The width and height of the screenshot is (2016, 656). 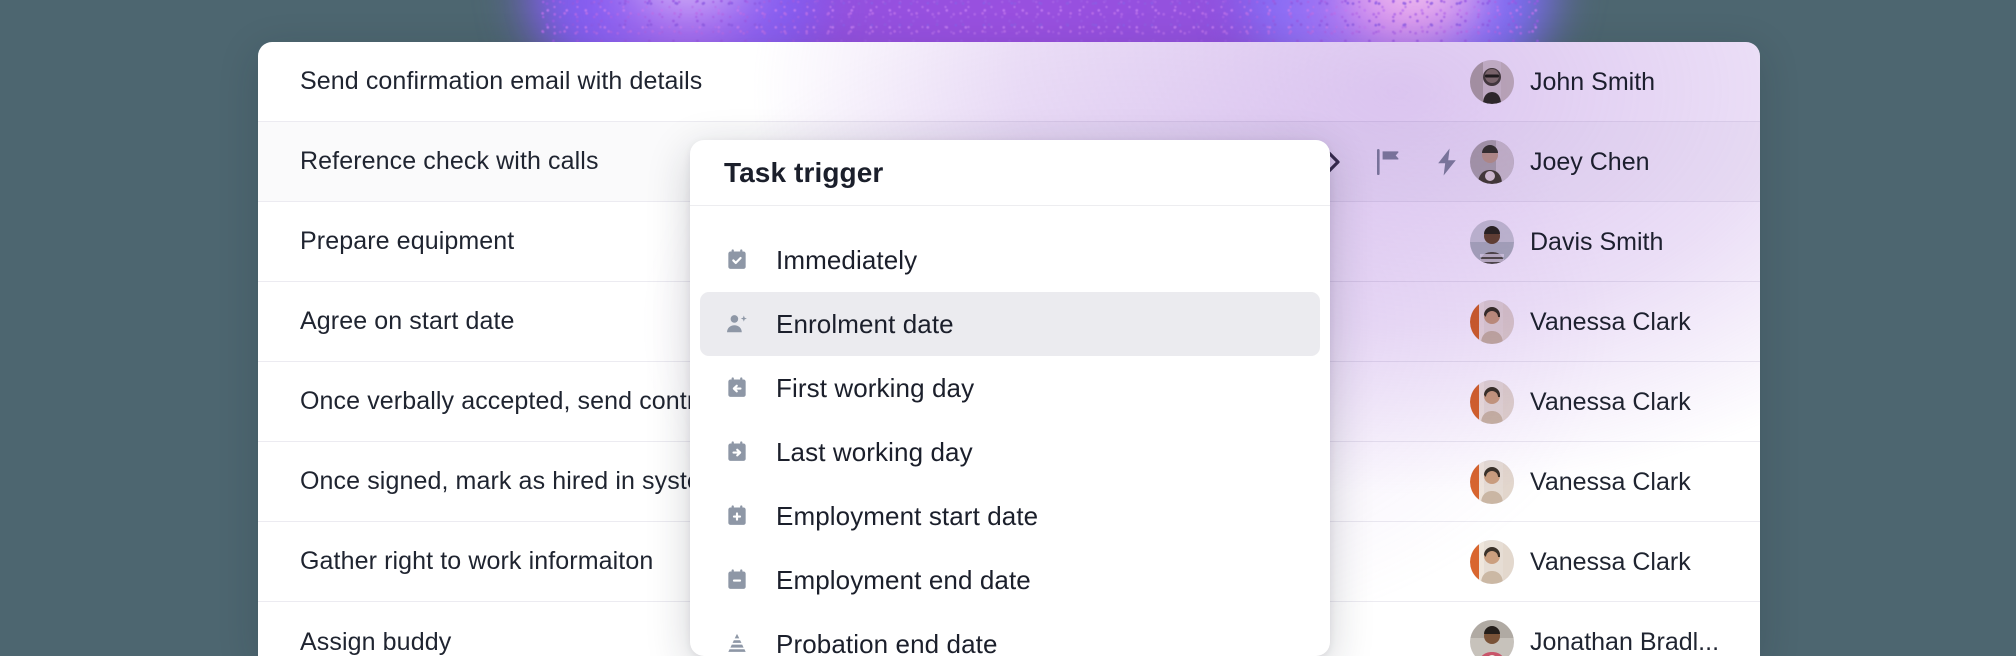 I want to click on person-add-icon, so click(x=737, y=324).